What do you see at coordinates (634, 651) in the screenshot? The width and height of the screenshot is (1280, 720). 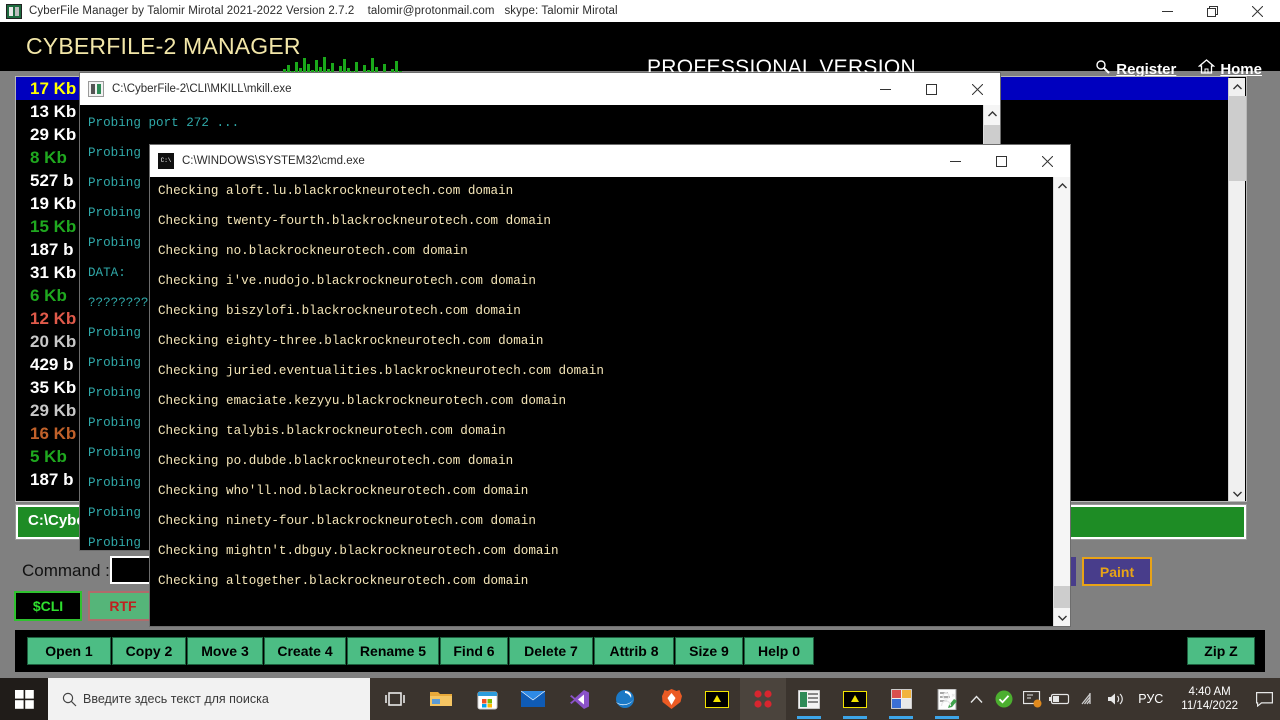 I see `fn-button-attrib-8: Attrib 8` at bounding box center [634, 651].